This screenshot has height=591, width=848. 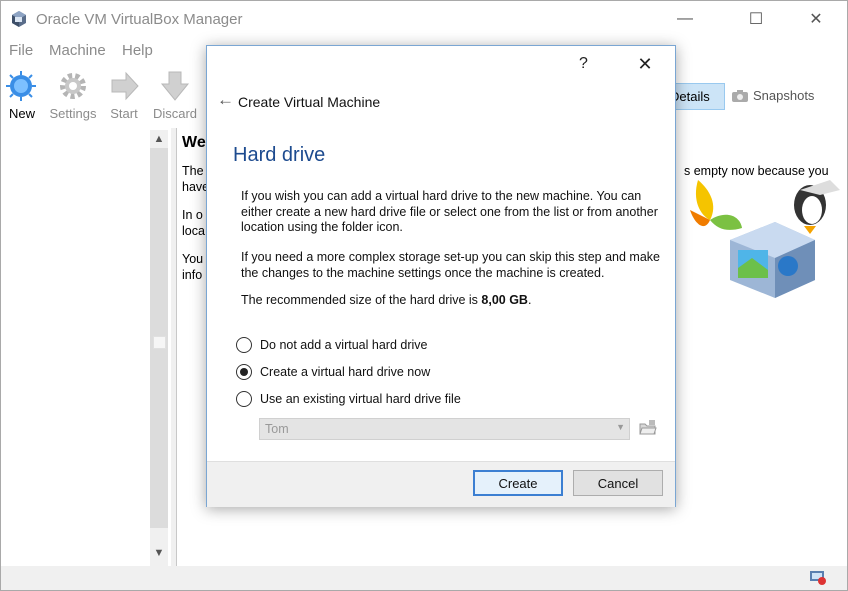 What do you see at coordinates (620, 427) in the screenshot?
I see `chevron-down-icon: ▼` at bounding box center [620, 427].